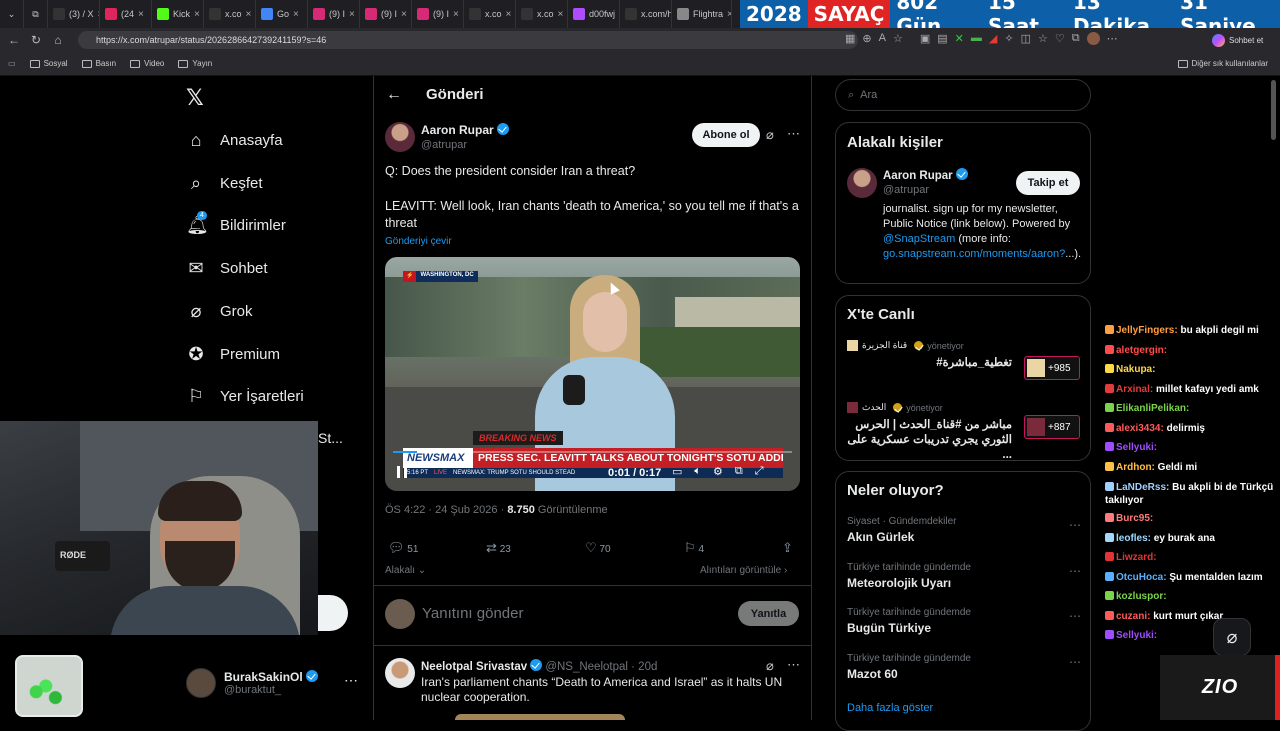 The height and width of the screenshot is (731, 1280). I want to click on reply-author: Neelotpal Srivastav, so click(474, 667).